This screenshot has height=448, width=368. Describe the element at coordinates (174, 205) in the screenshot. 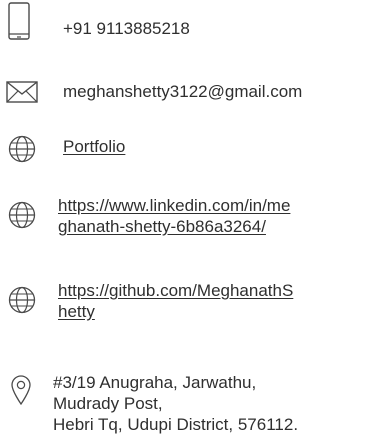

I see `linkedin-link-line-1: https://www.linkedin.com/in/me` at that location.